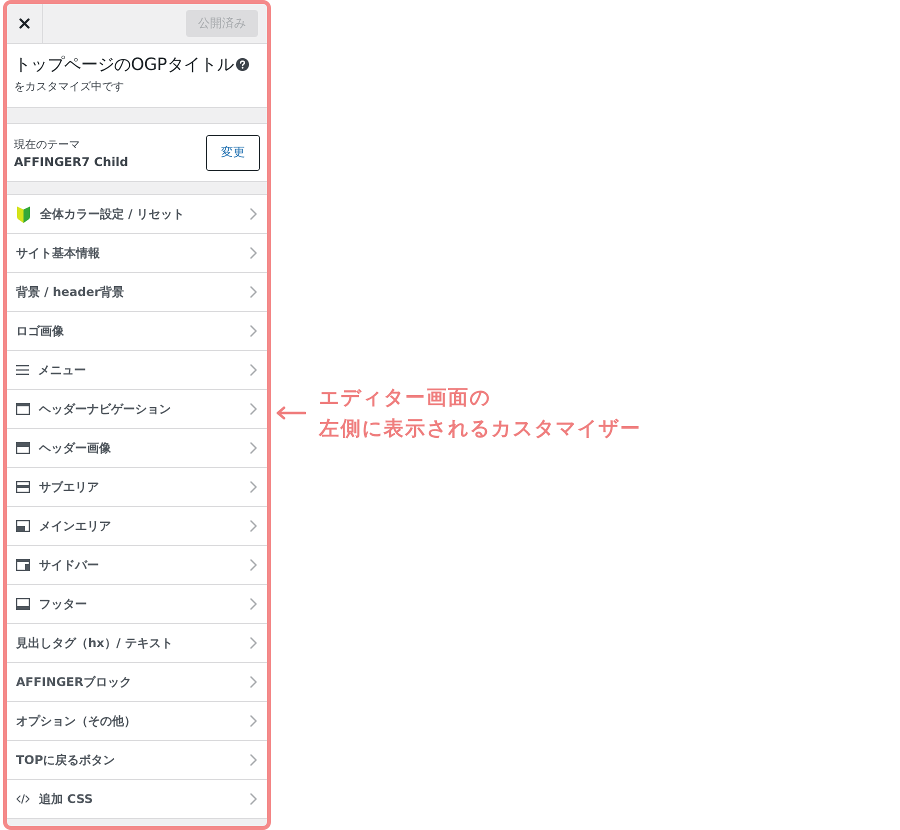 Image resolution: width=900 pixels, height=830 pixels. What do you see at coordinates (405, 397) in the screenshot?
I see `annotation-text: エディター画面の` at bounding box center [405, 397].